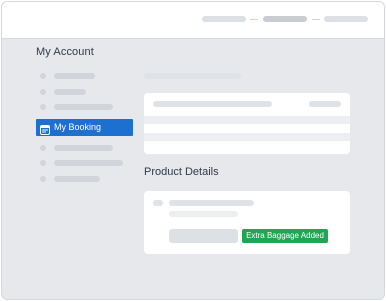  Describe the element at coordinates (78, 127) in the screenshot. I see `sidebar-item-label: My Booking` at that location.